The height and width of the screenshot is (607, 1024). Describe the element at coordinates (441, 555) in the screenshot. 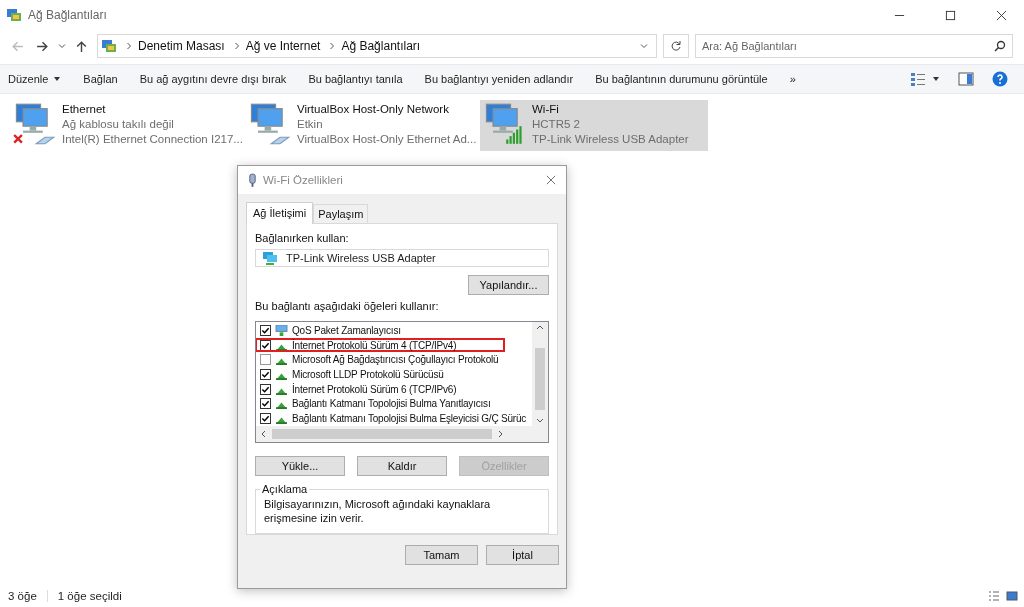

I see `dialog-button: Tamam` at that location.